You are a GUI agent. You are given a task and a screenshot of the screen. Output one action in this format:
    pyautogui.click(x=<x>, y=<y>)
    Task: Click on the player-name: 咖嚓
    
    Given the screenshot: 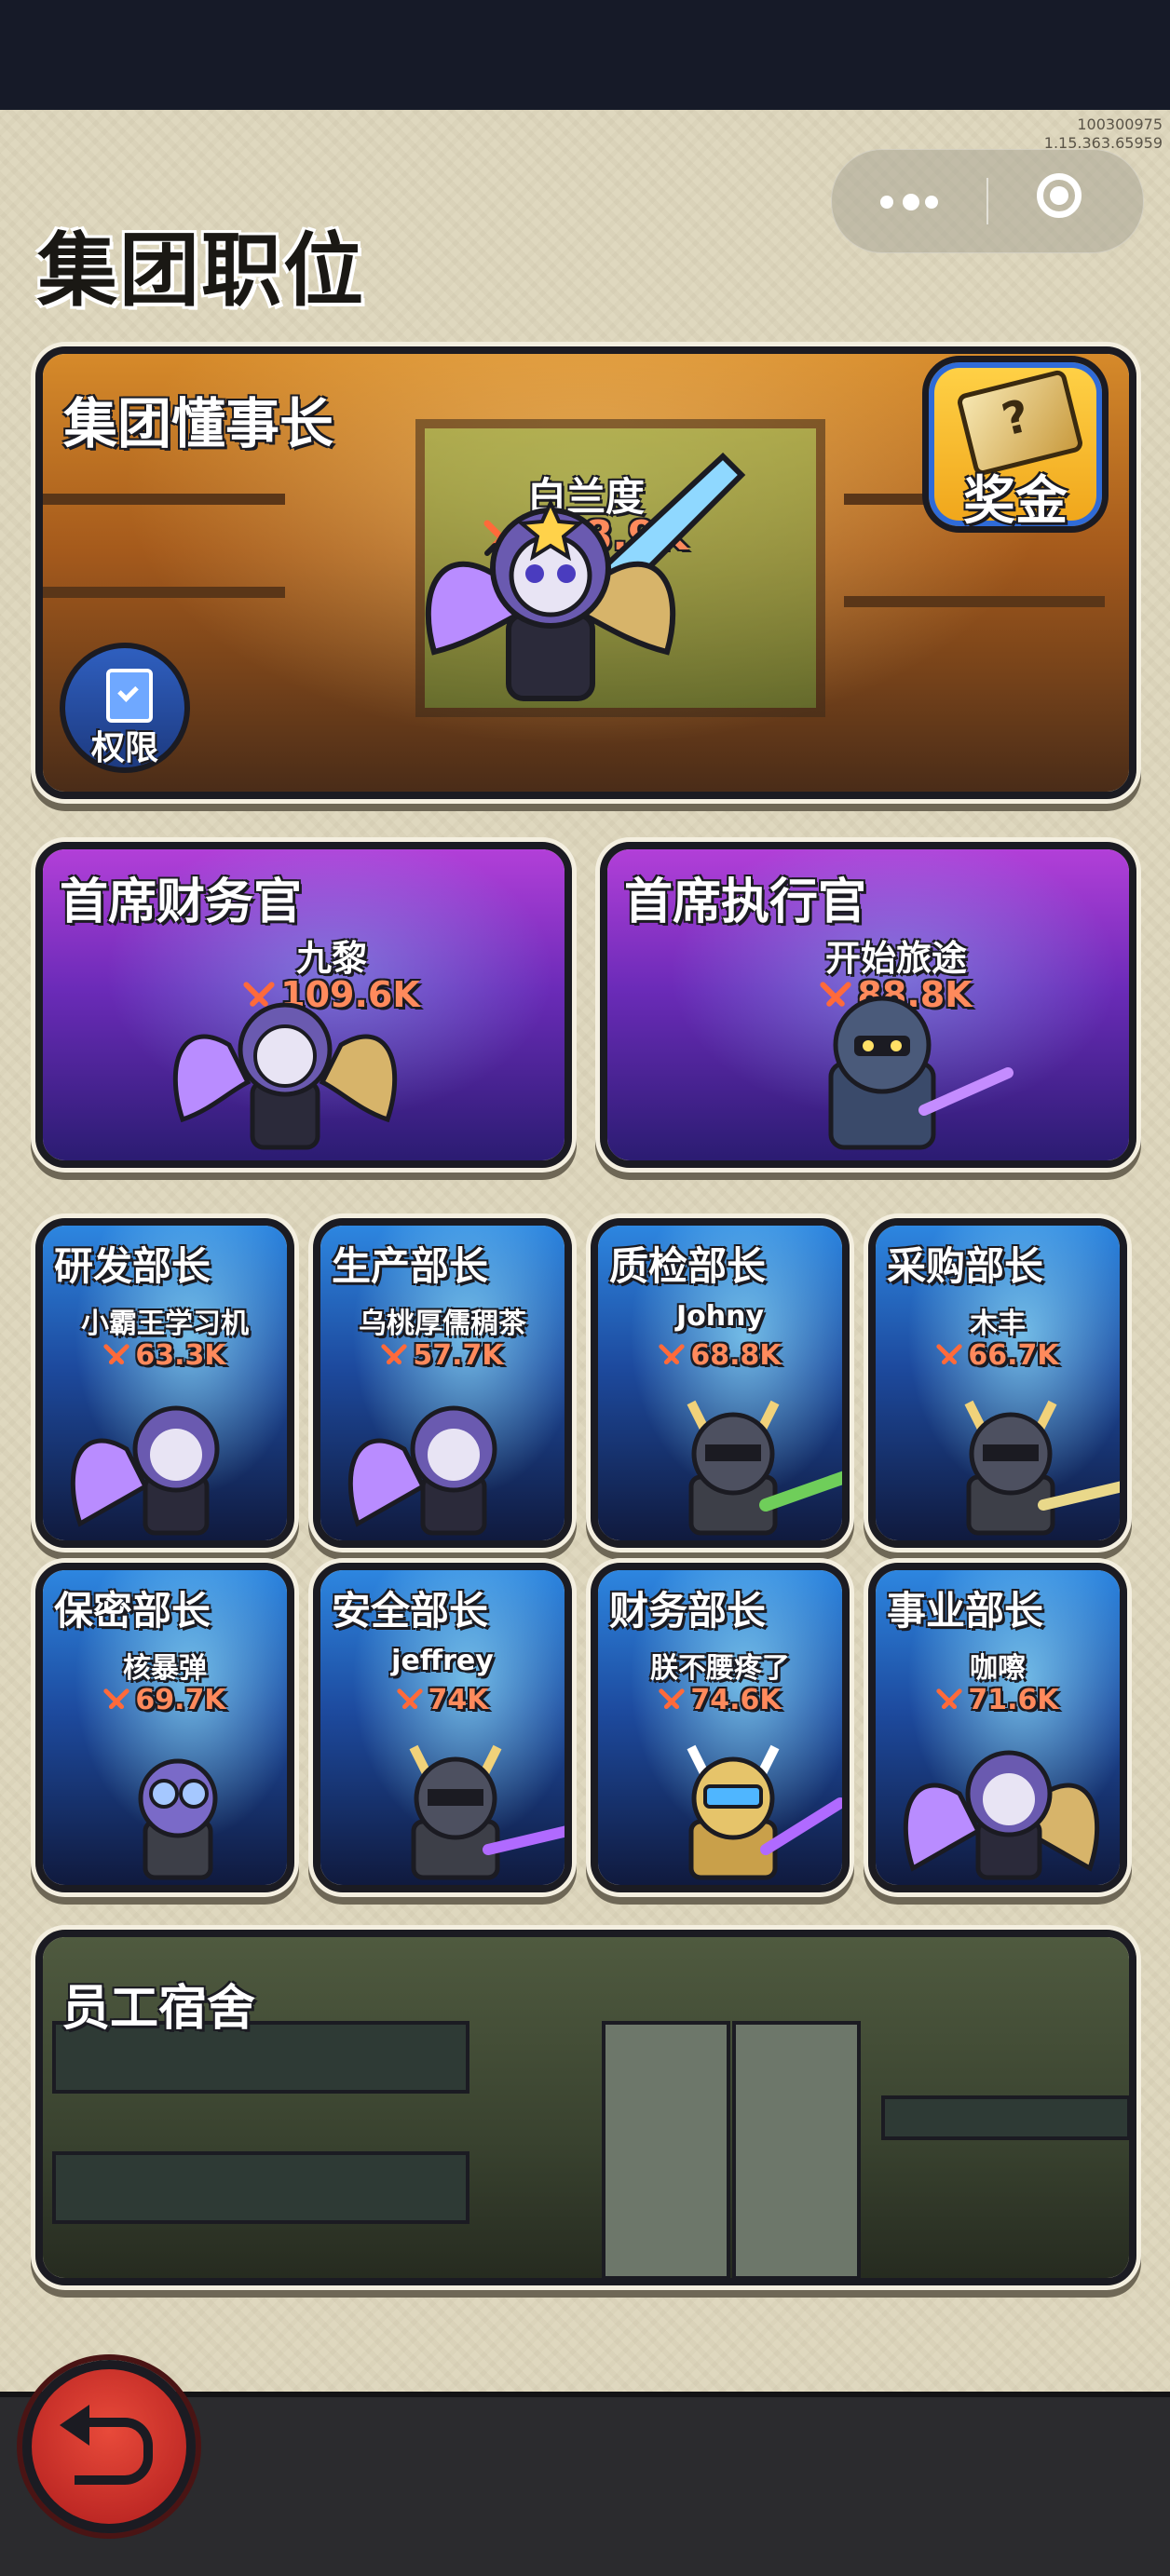 What is the action you would take?
    pyautogui.click(x=998, y=1668)
    